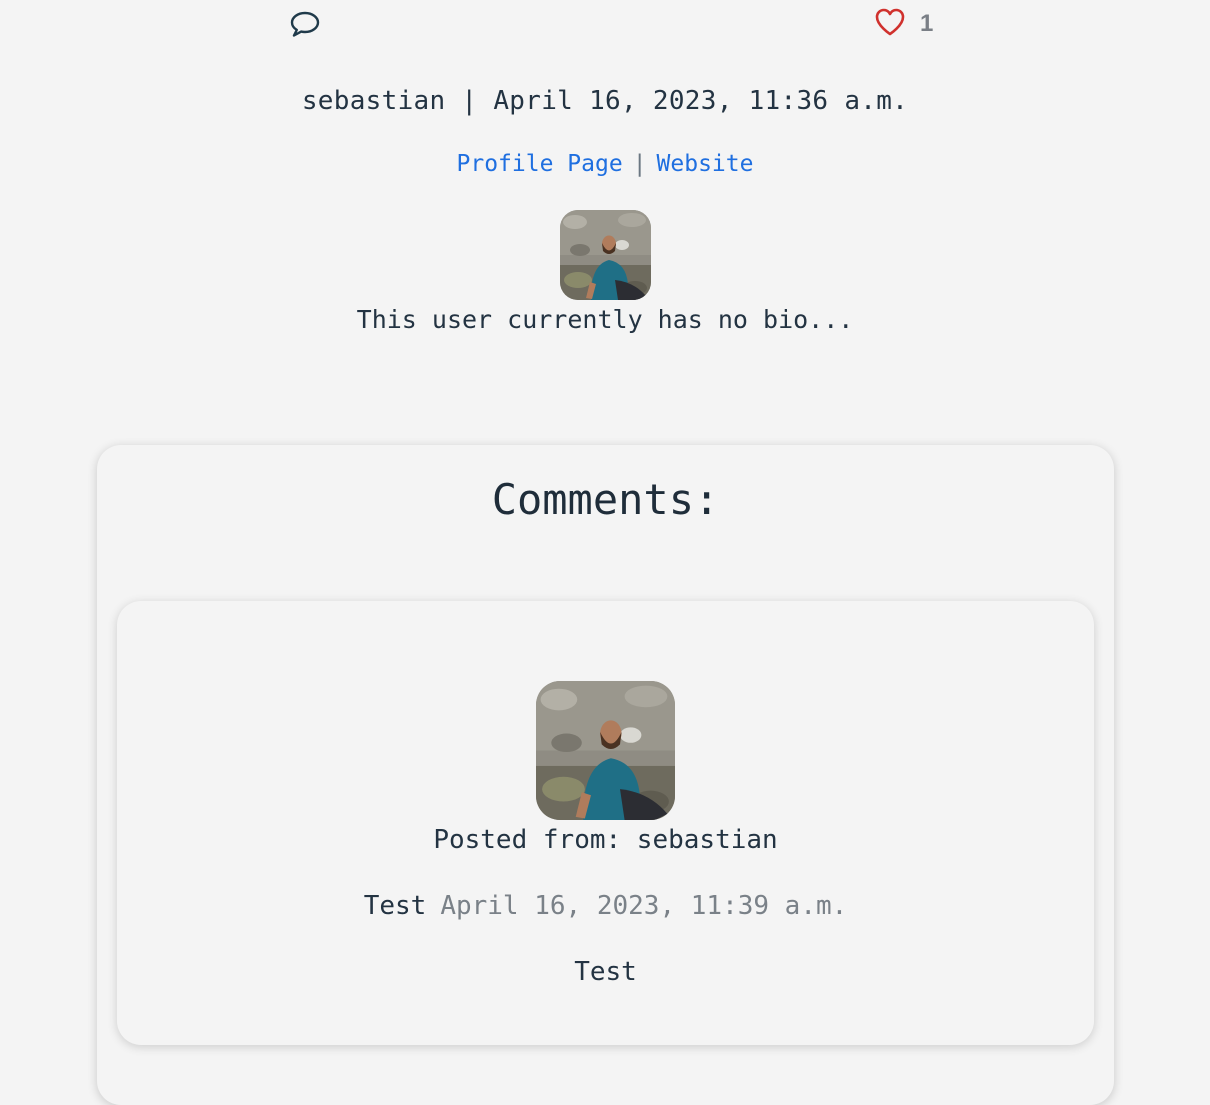 This screenshot has width=1210, height=1105. I want to click on comment-meta: Test April 16, 2023, 11:39 a.m., so click(605, 906).